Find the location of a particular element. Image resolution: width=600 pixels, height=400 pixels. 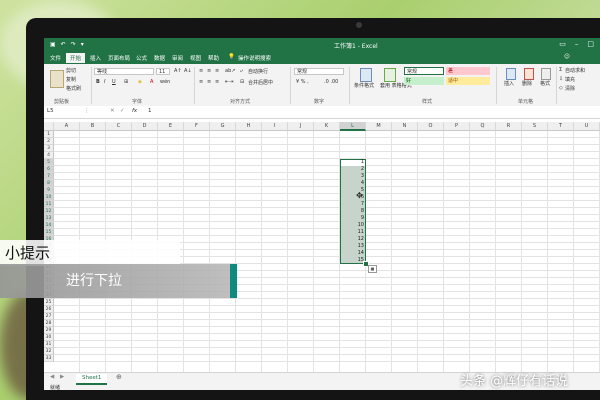

column-header-f: F is located at coordinates (197, 126).